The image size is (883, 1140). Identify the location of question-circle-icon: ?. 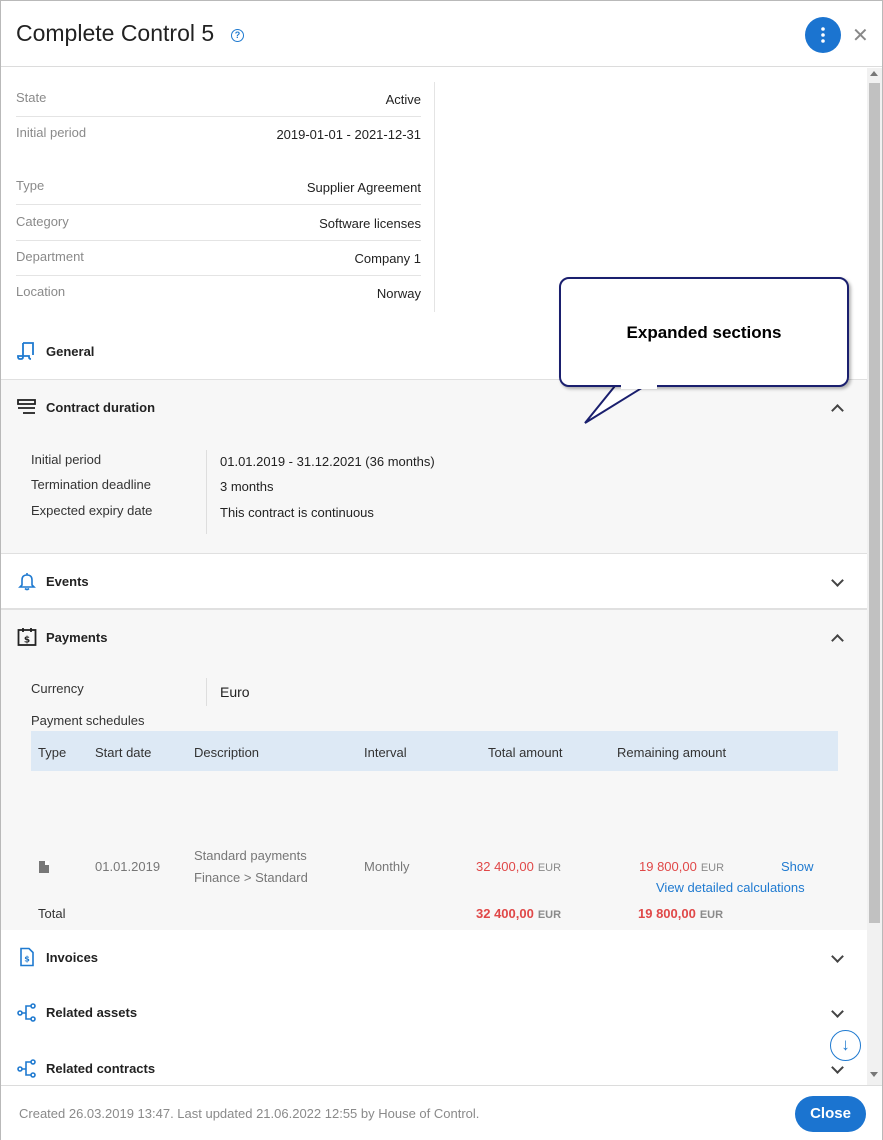
(237, 35).